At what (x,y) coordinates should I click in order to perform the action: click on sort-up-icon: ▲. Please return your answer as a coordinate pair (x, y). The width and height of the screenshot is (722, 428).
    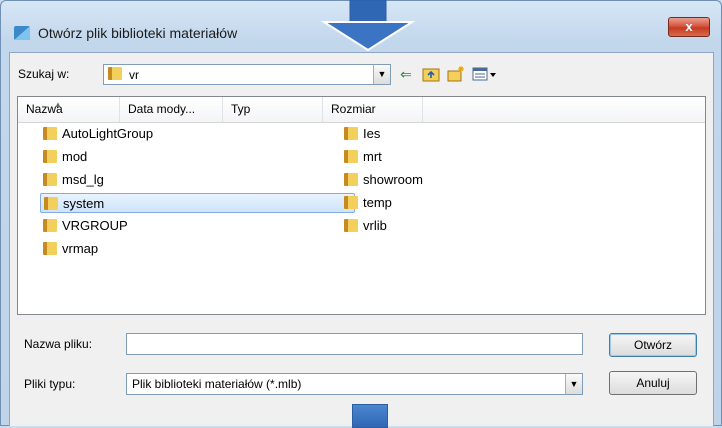
    Looking at the image, I should click on (58, 104).